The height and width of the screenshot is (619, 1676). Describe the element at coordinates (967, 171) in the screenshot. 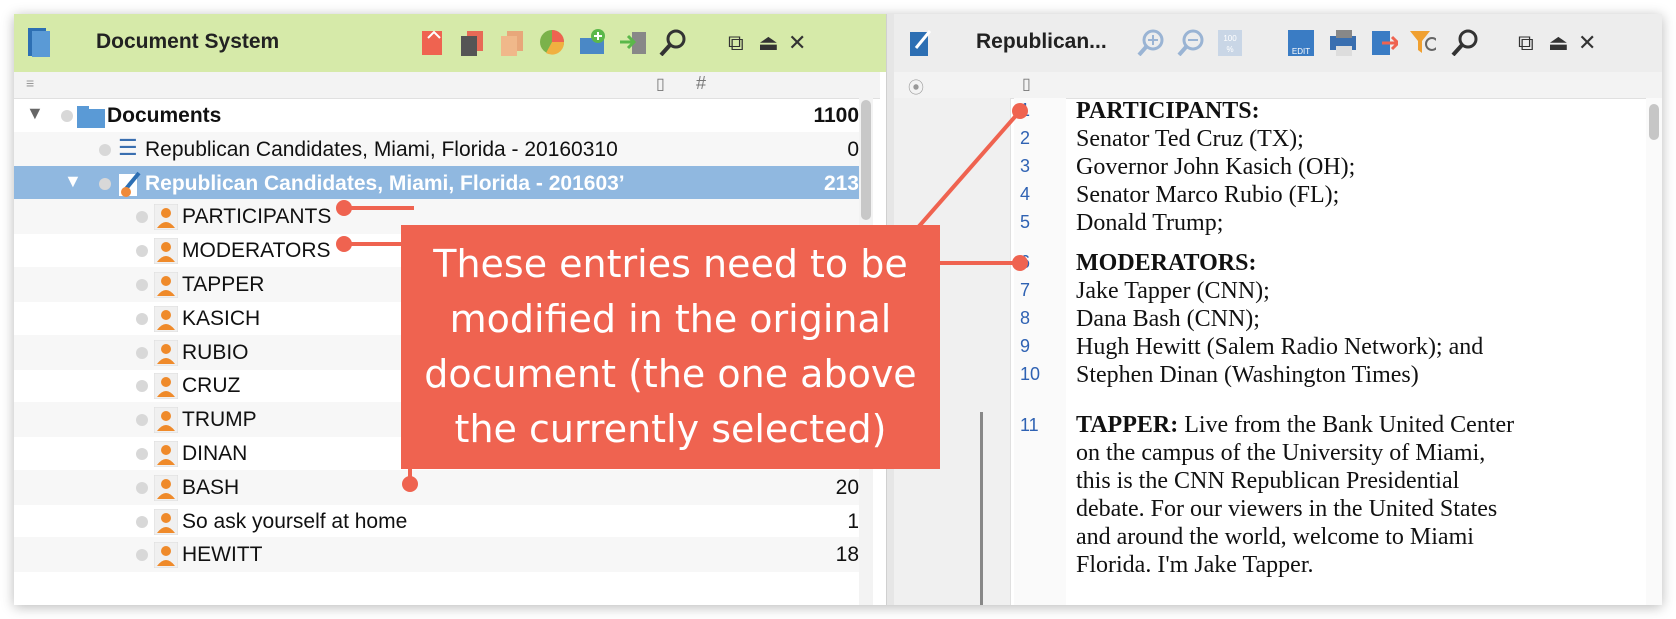

I see `connector-doc-participants` at that location.